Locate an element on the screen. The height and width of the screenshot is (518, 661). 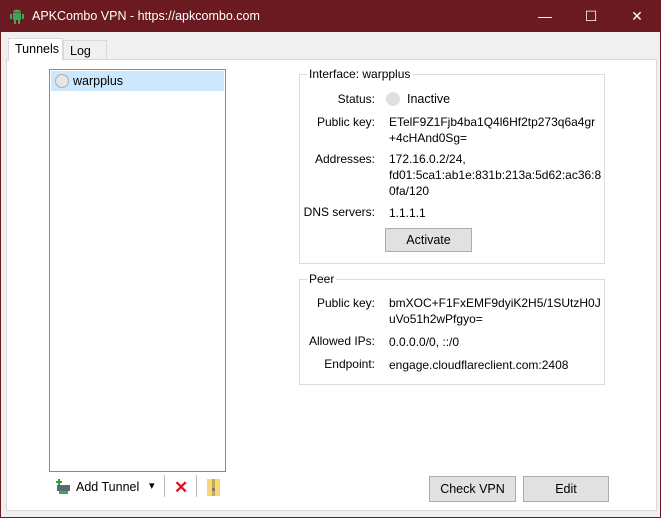
dns-value: 1.1.1.1 is located at coordinates (407, 213).